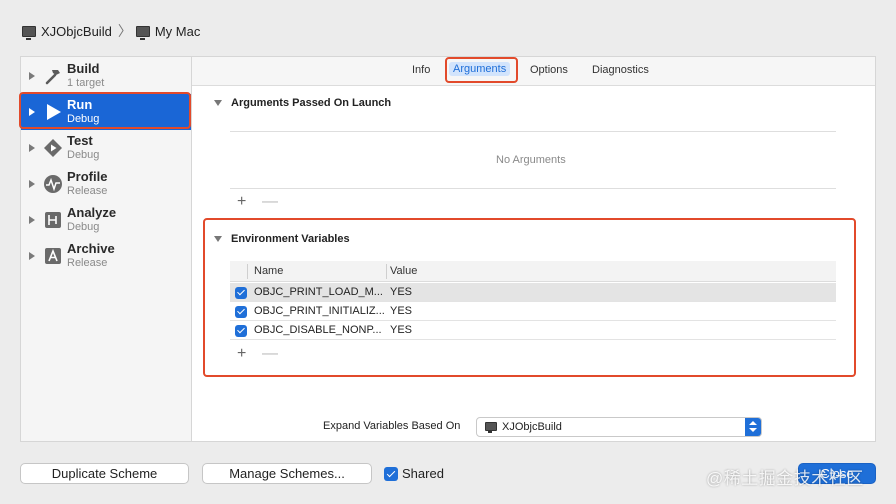 Image resolution: width=896 pixels, height=504 pixels. I want to click on breadcrumb-destination: My Mac, so click(178, 31).